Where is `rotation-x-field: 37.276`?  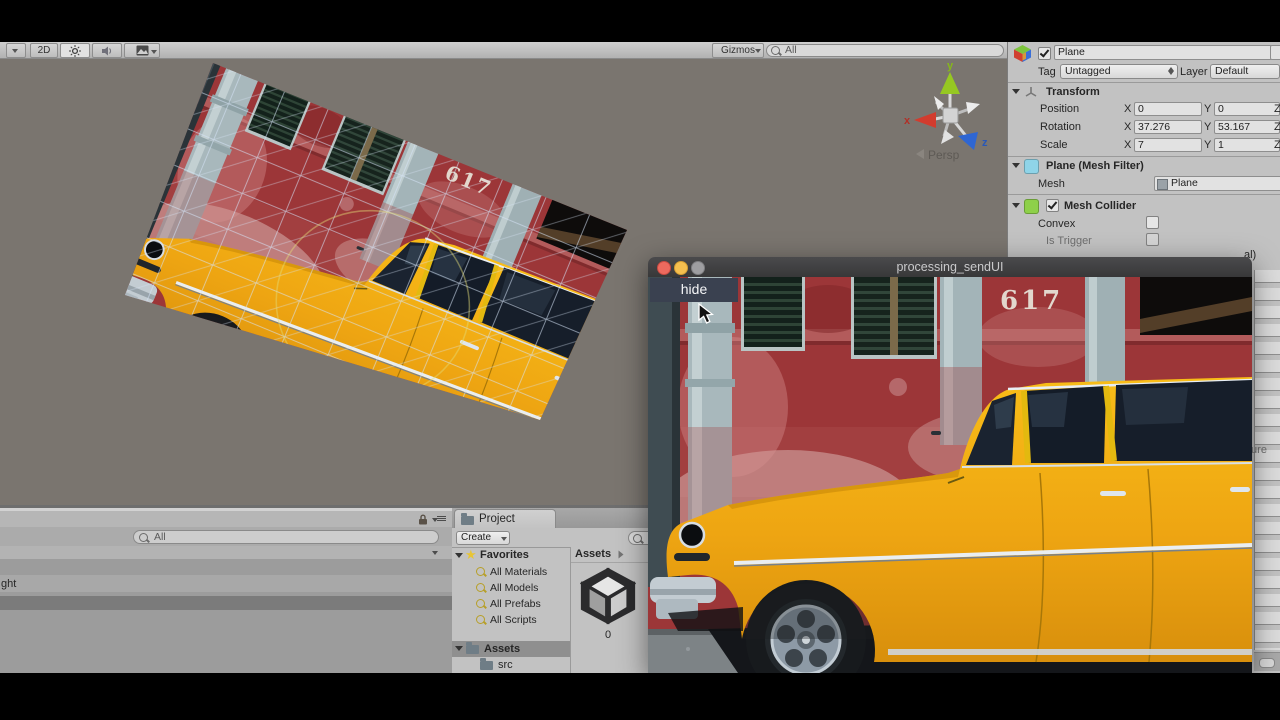 rotation-x-field: 37.276 is located at coordinates (1168, 127).